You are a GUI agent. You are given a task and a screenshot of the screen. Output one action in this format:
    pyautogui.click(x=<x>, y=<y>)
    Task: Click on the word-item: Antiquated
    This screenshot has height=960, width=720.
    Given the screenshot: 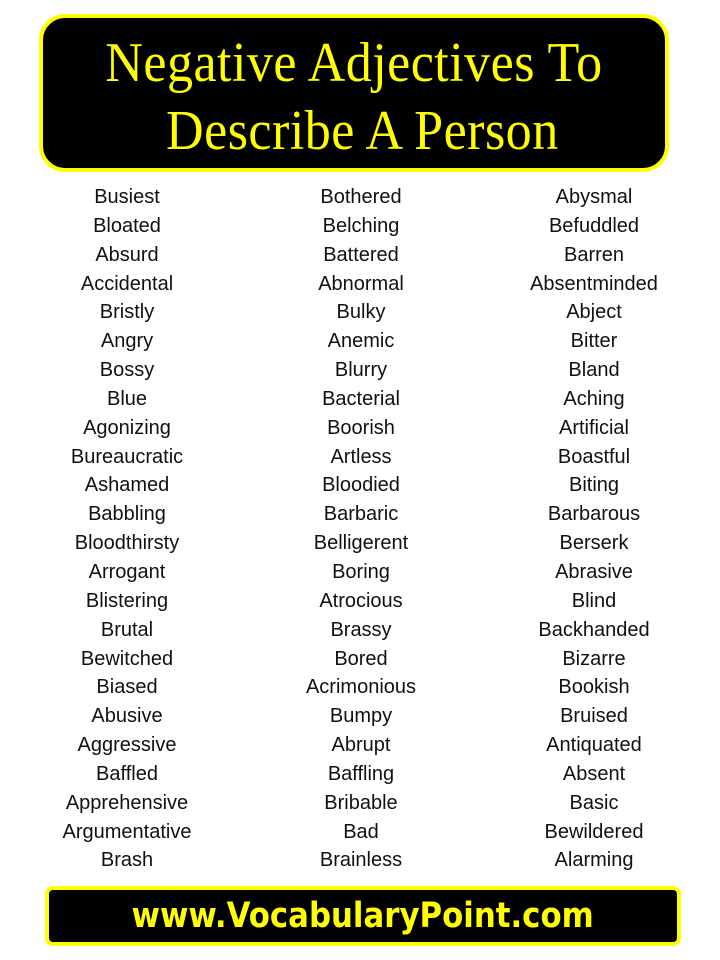 What is the action you would take?
    pyautogui.click(x=594, y=745)
    